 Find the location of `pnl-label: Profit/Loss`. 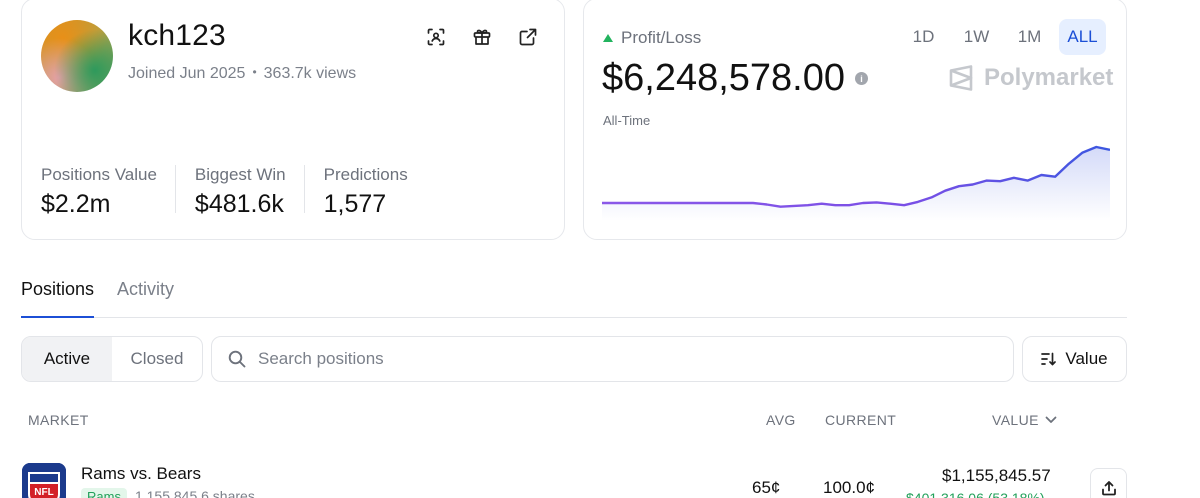

pnl-label: Profit/Loss is located at coordinates (652, 38).